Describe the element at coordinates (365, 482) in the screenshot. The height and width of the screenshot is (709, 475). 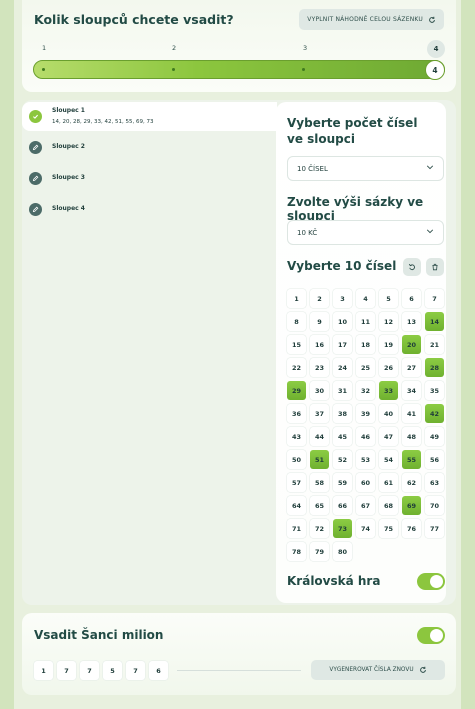
I see `number-cell: 60` at that location.